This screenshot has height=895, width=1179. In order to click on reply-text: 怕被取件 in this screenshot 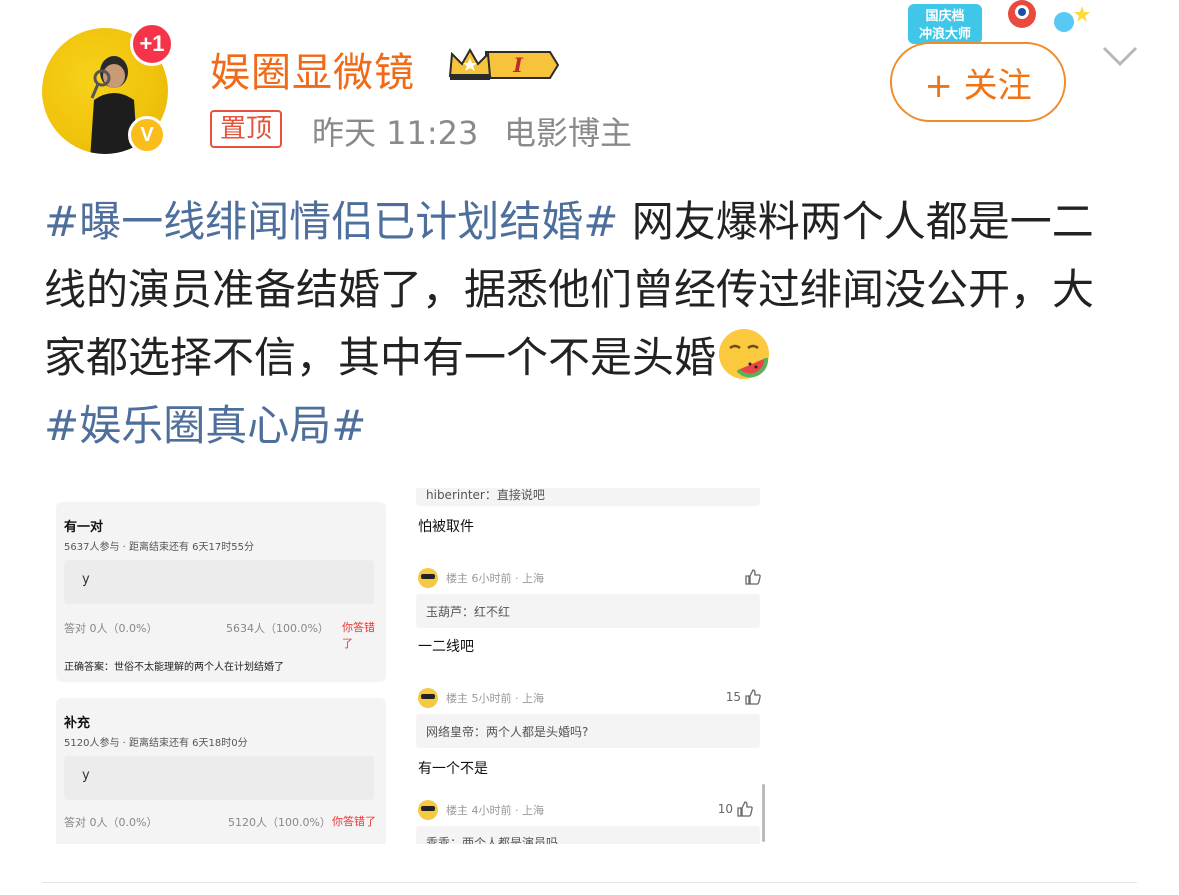, I will do `click(446, 527)`.